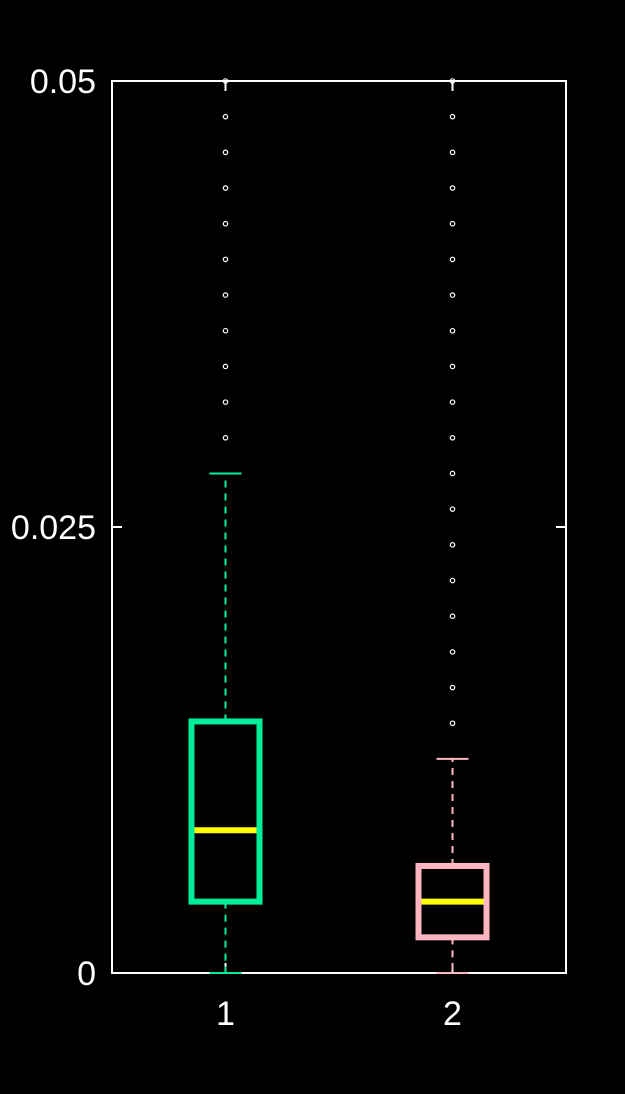 The image size is (625, 1094). What do you see at coordinates (53, 528) in the screenshot?
I see `y-tick-label: 0.025` at bounding box center [53, 528].